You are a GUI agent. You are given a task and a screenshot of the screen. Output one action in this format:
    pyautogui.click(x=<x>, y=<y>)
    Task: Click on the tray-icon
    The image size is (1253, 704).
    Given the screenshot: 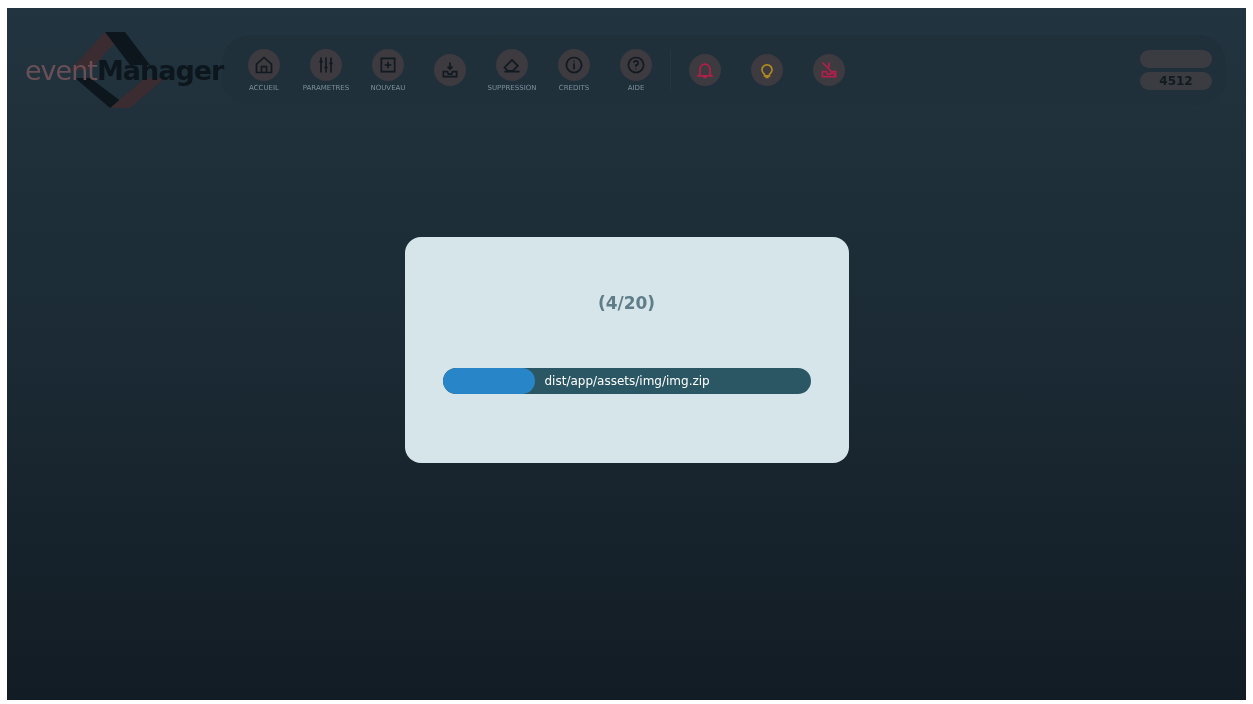 What is the action you would take?
    pyautogui.click(x=450, y=70)
    